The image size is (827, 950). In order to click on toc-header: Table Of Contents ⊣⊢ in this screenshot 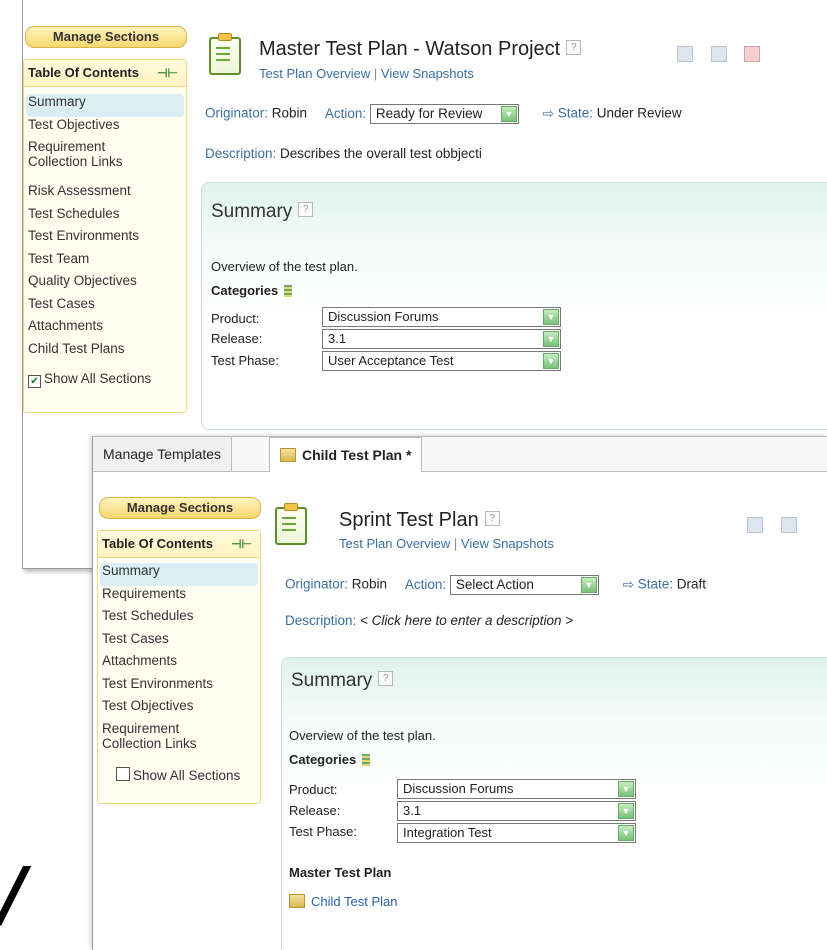, I will do `click(105, 73)`.